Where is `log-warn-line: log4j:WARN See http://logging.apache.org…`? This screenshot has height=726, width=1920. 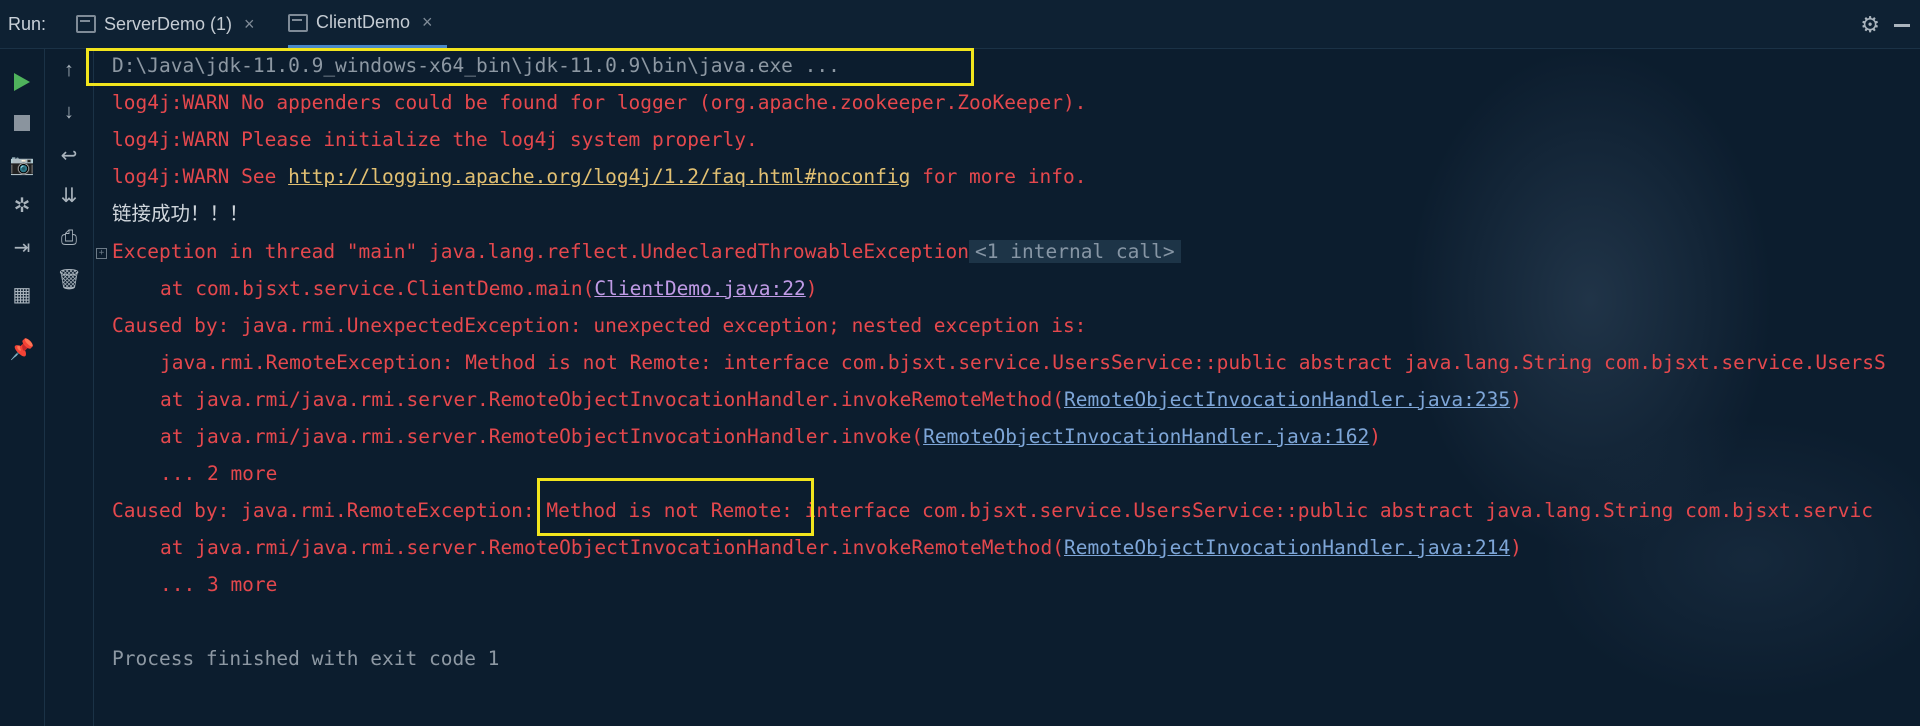 log-warn-line: log4j:WARN See http://logging.apache.org… is located at coordinates (599, 177).